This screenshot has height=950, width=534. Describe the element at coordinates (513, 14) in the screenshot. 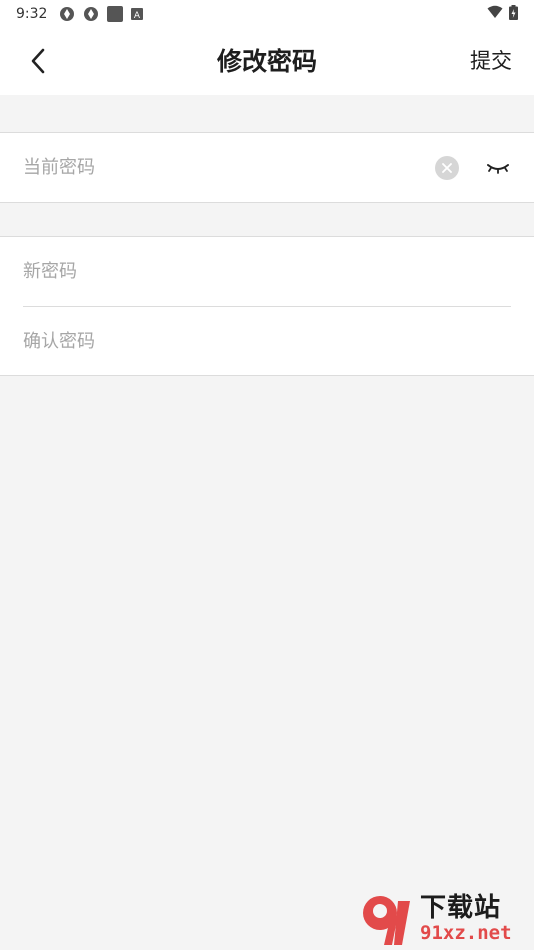

I see `battery-icon` at that location.